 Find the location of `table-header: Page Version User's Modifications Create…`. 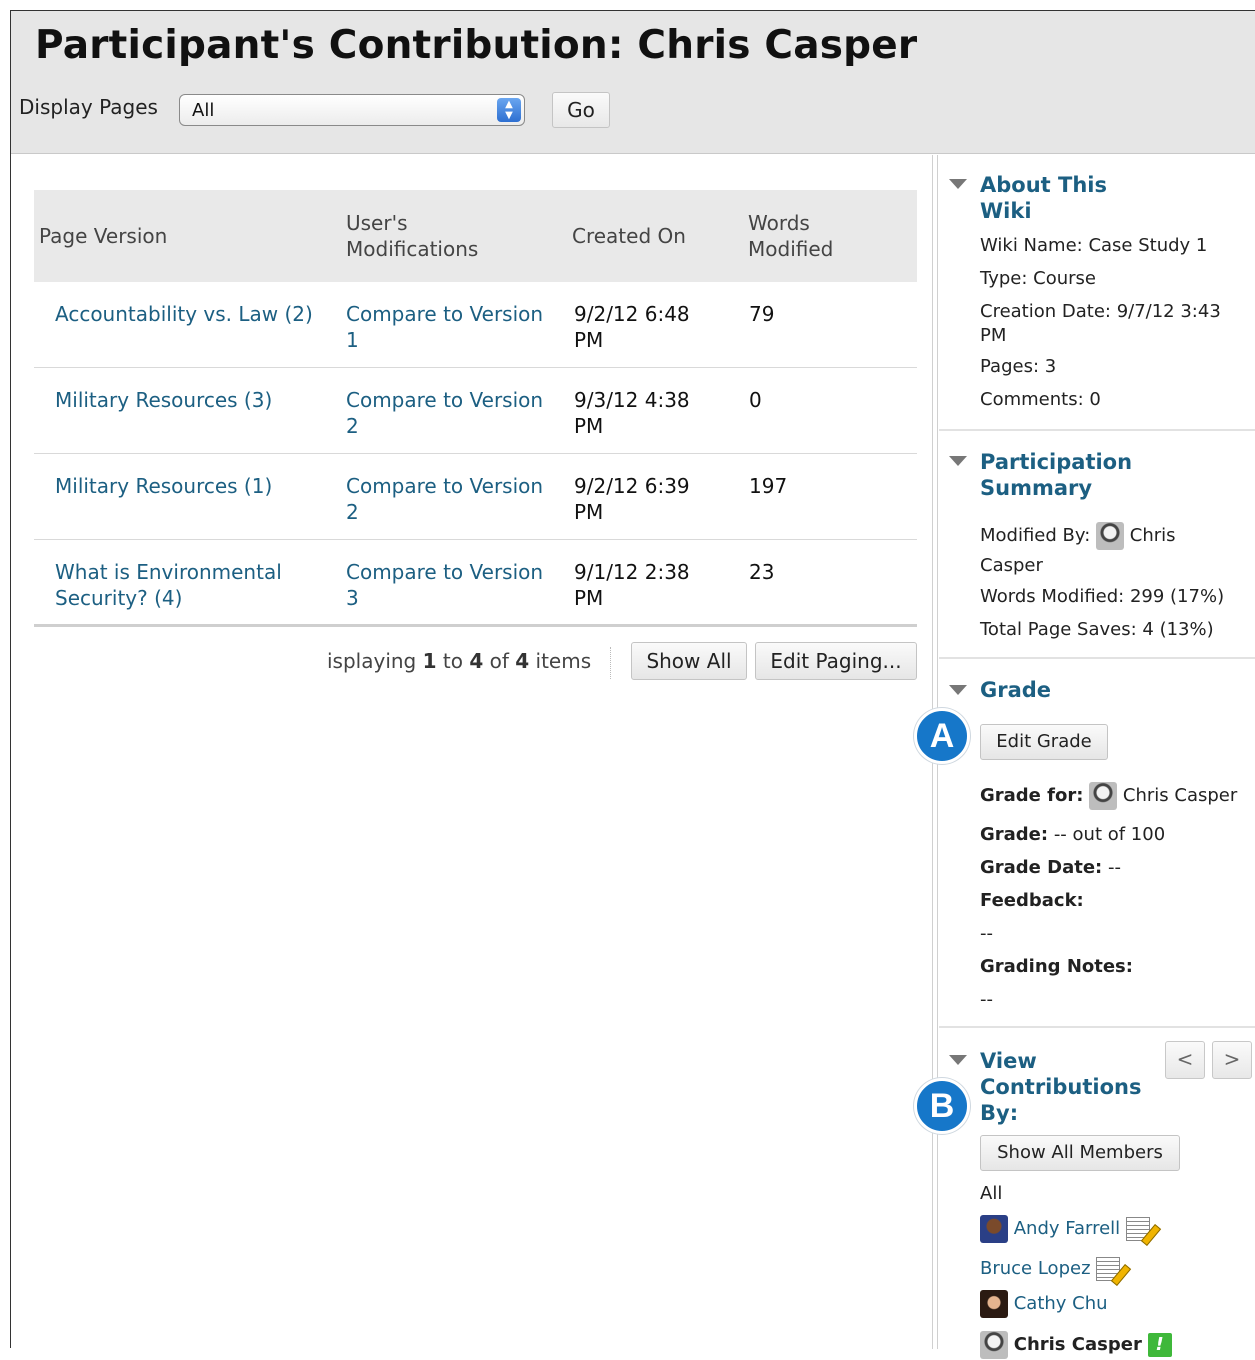

table-header: Page Version User's Modifications Create… is located at coordinates (475, 236).